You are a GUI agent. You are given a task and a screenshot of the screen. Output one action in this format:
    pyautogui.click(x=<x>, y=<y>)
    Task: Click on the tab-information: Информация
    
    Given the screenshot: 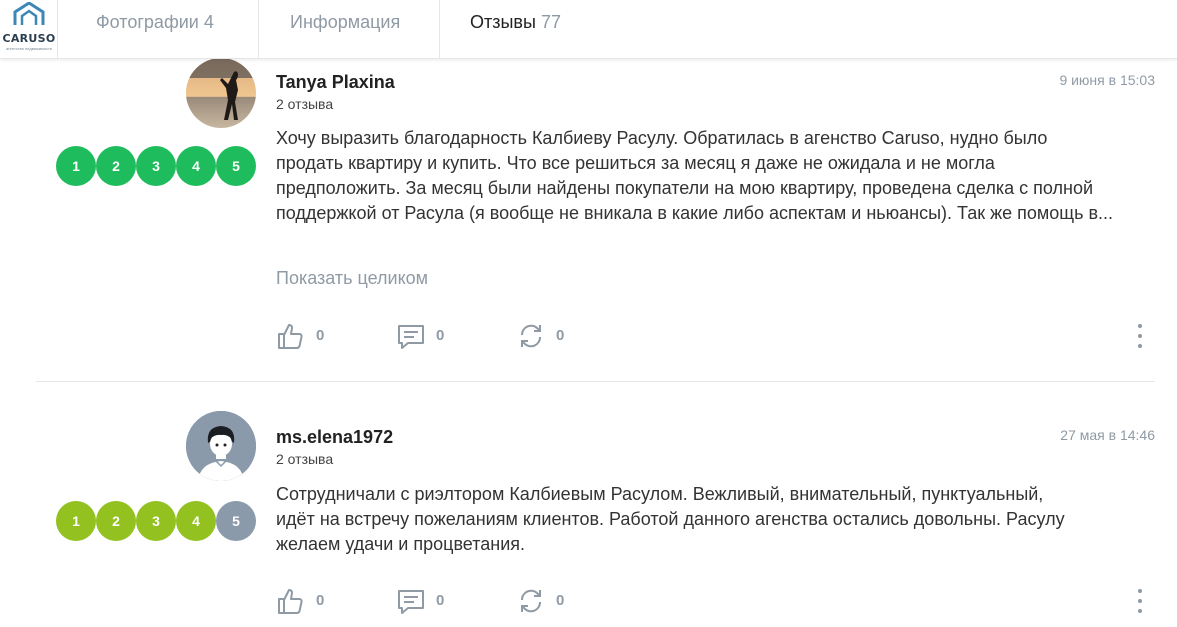 What is the action you would take?
    pyautogui.click(x=346, y=29)
    